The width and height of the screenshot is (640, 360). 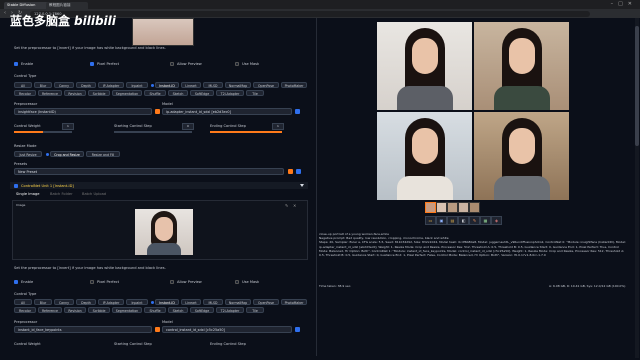 I want to click on image-upload-canvas: Image ✎ ✕, so click(x=160, y=230).